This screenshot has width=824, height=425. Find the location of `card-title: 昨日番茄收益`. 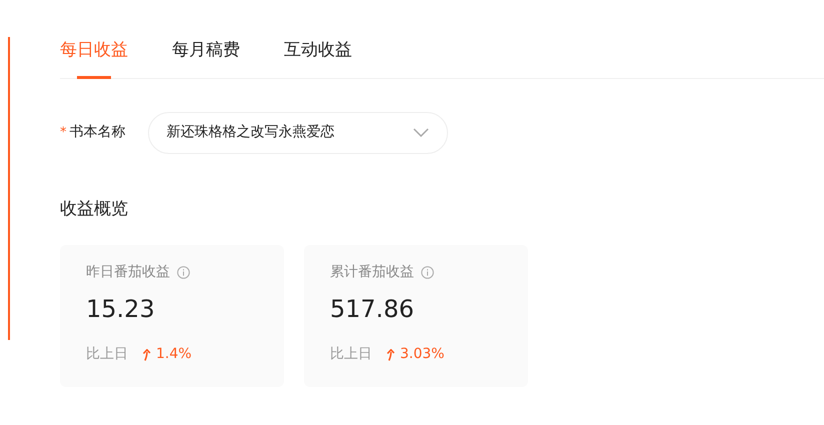

card-title: 昨日番茄收益 is located at coordinates (128, 272).